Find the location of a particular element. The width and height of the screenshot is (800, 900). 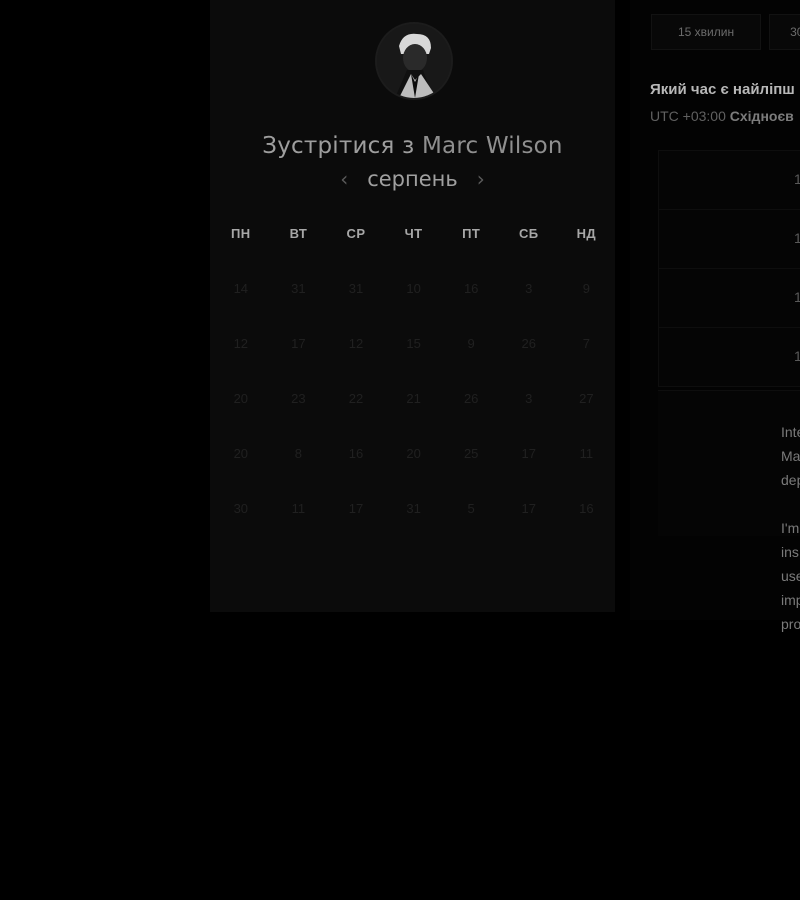

calendar-day: 5 is located at coordinates (471, 508).